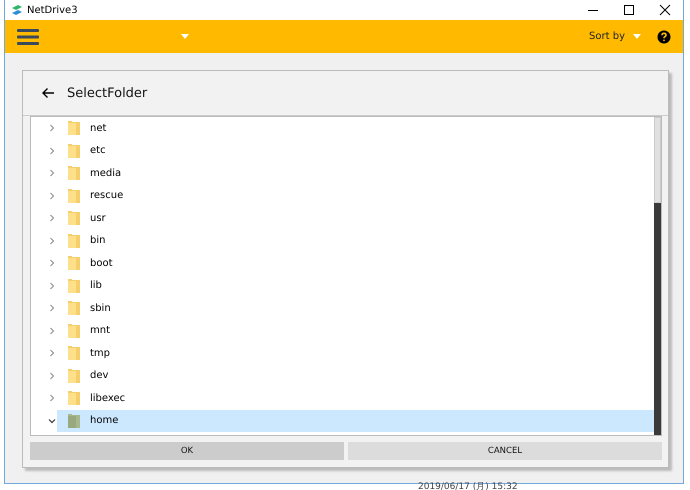 Image resolution: width=690 pixels, height=490 pixels. I want to click on folder-name: home, so click(104, 420).